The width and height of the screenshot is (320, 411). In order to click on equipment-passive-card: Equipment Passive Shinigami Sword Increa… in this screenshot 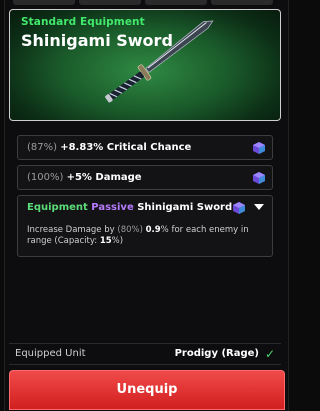, I will do `click(145, 226)`.